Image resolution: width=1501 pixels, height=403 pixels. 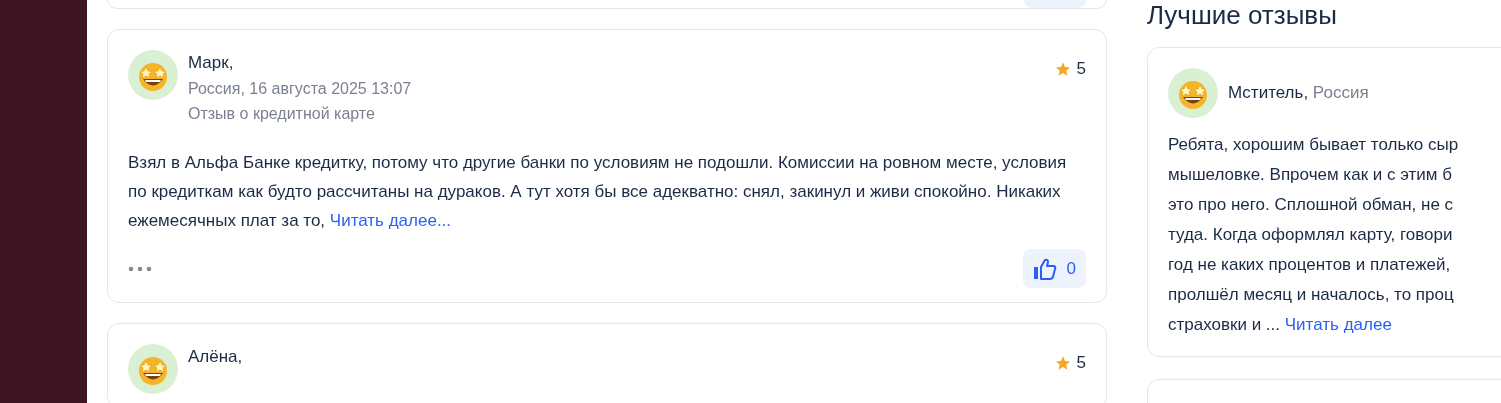 I want to click on author-location: Россия, so click(x=1340, y=93).